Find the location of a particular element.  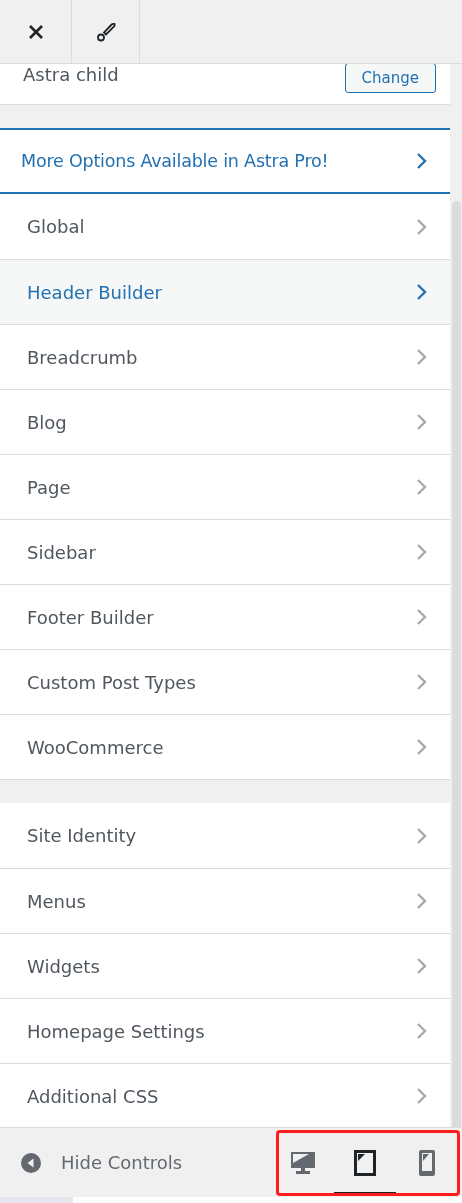

theme-name: Astra child is located at coordinates (71, 74).